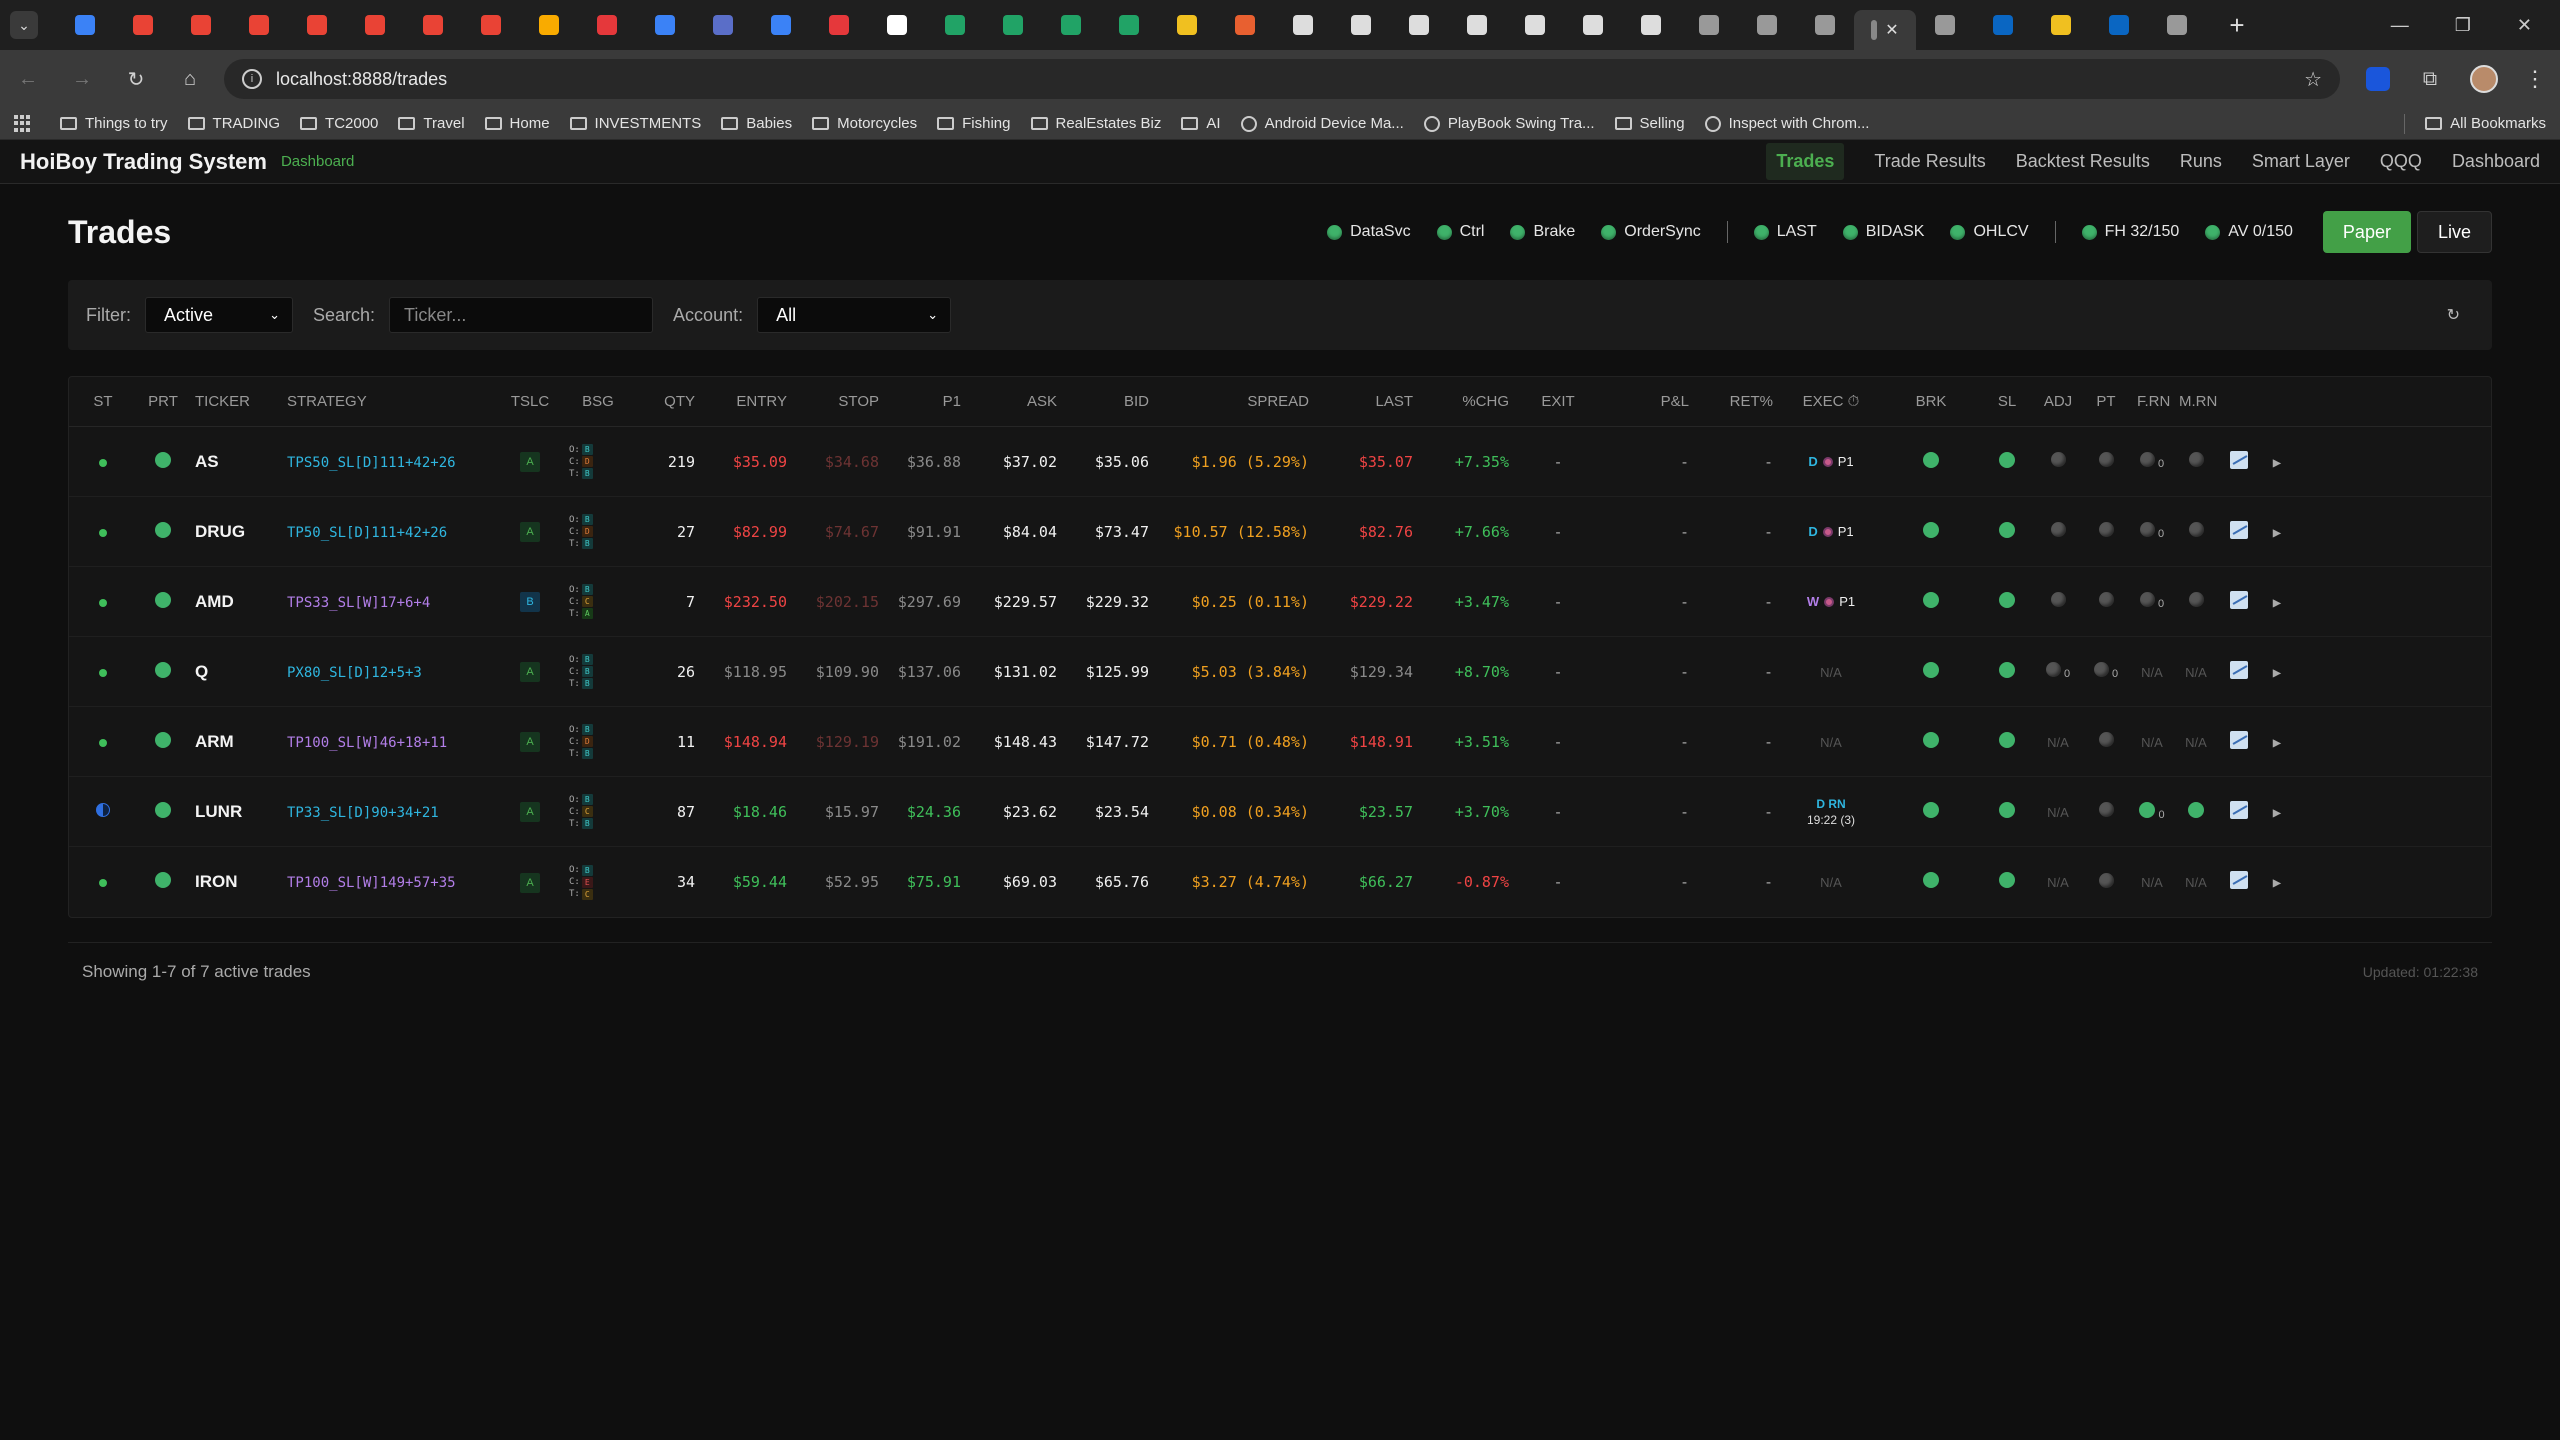 Image resolution: width=2560 pixels, height=1440 pixels. I want to click on bitwarden-extension-icon, so click(2378, 79).